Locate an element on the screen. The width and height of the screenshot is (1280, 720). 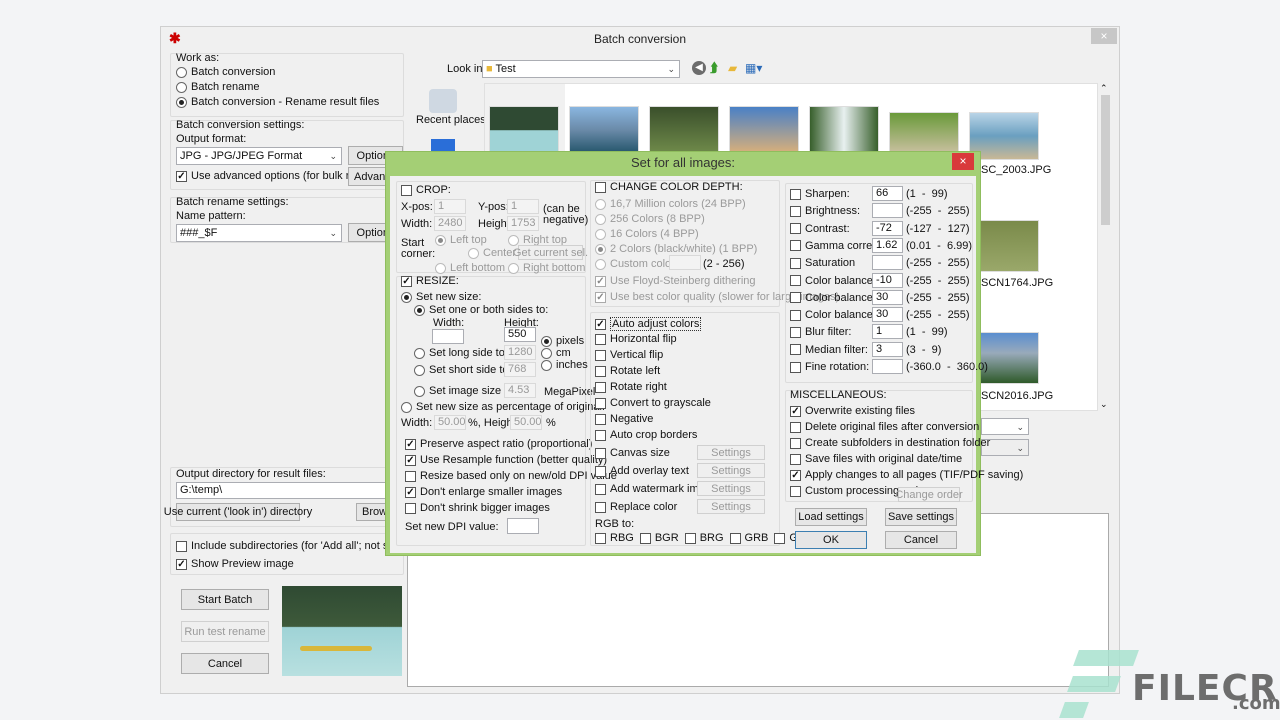
file-list-scrollbar: ⌃ ⌄ is located at coordinates (1105, 247).